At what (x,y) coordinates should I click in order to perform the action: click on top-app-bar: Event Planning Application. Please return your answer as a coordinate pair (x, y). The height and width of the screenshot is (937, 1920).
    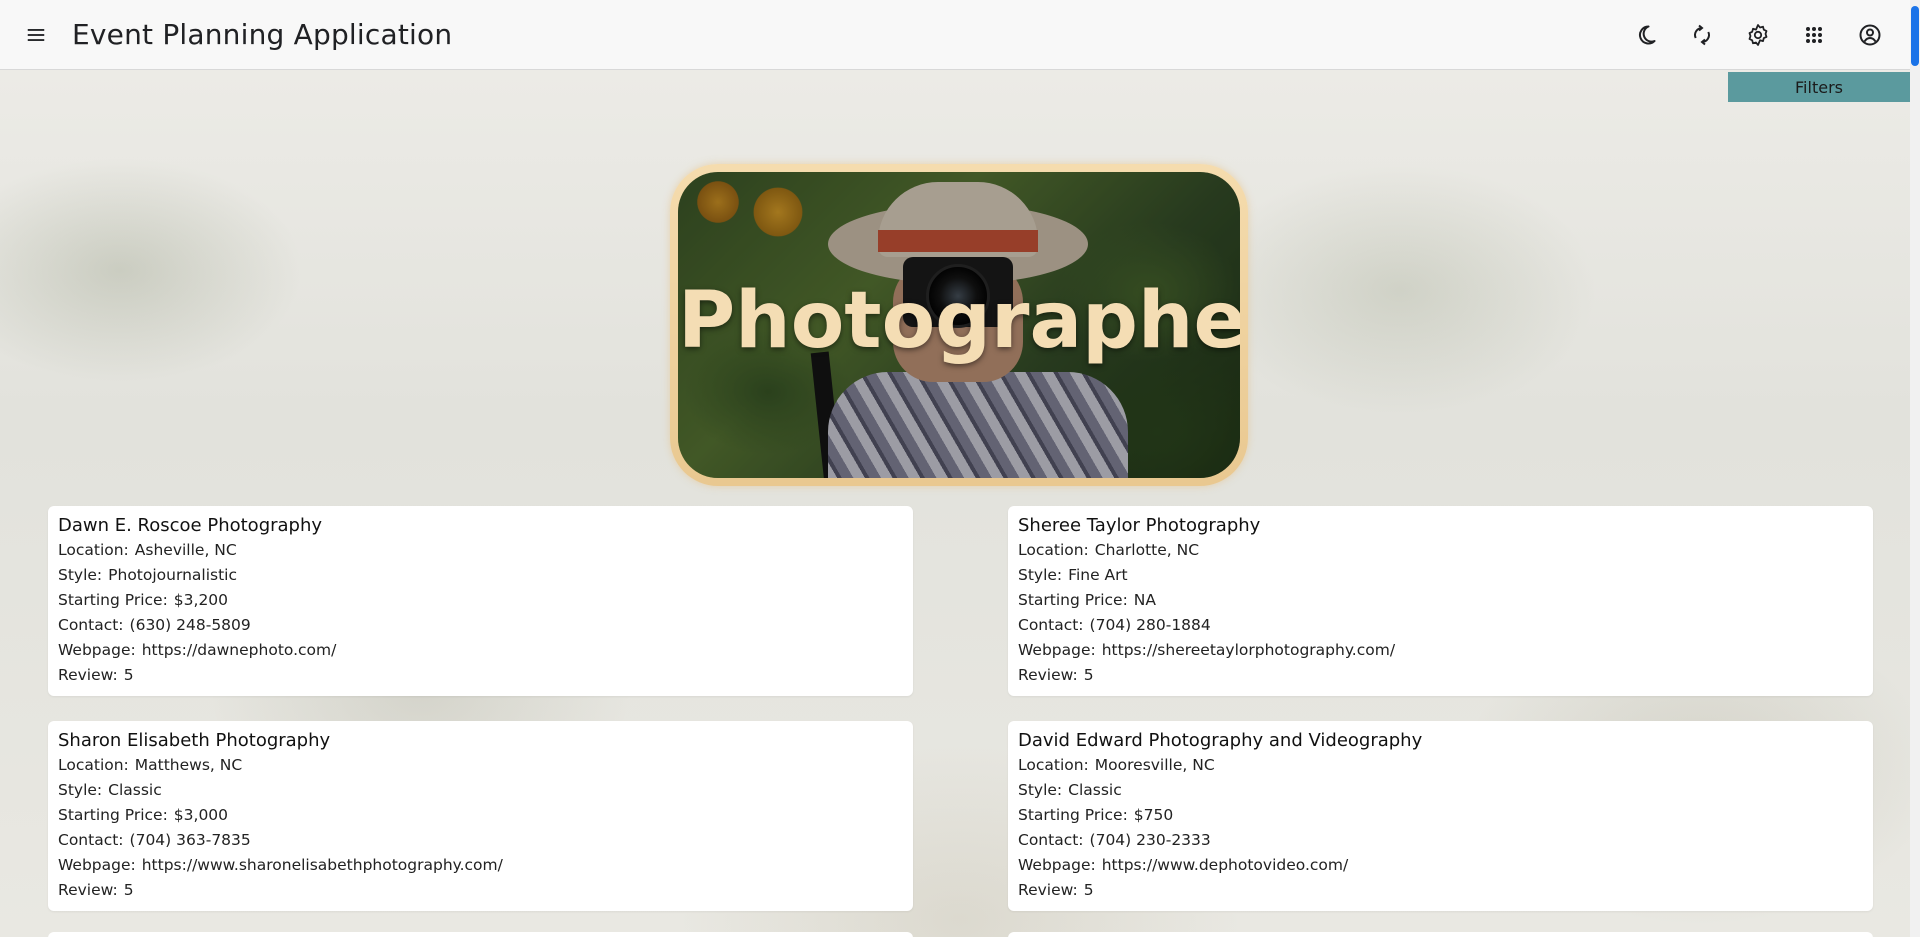
    Looking at the image, I should click on (955, 35).